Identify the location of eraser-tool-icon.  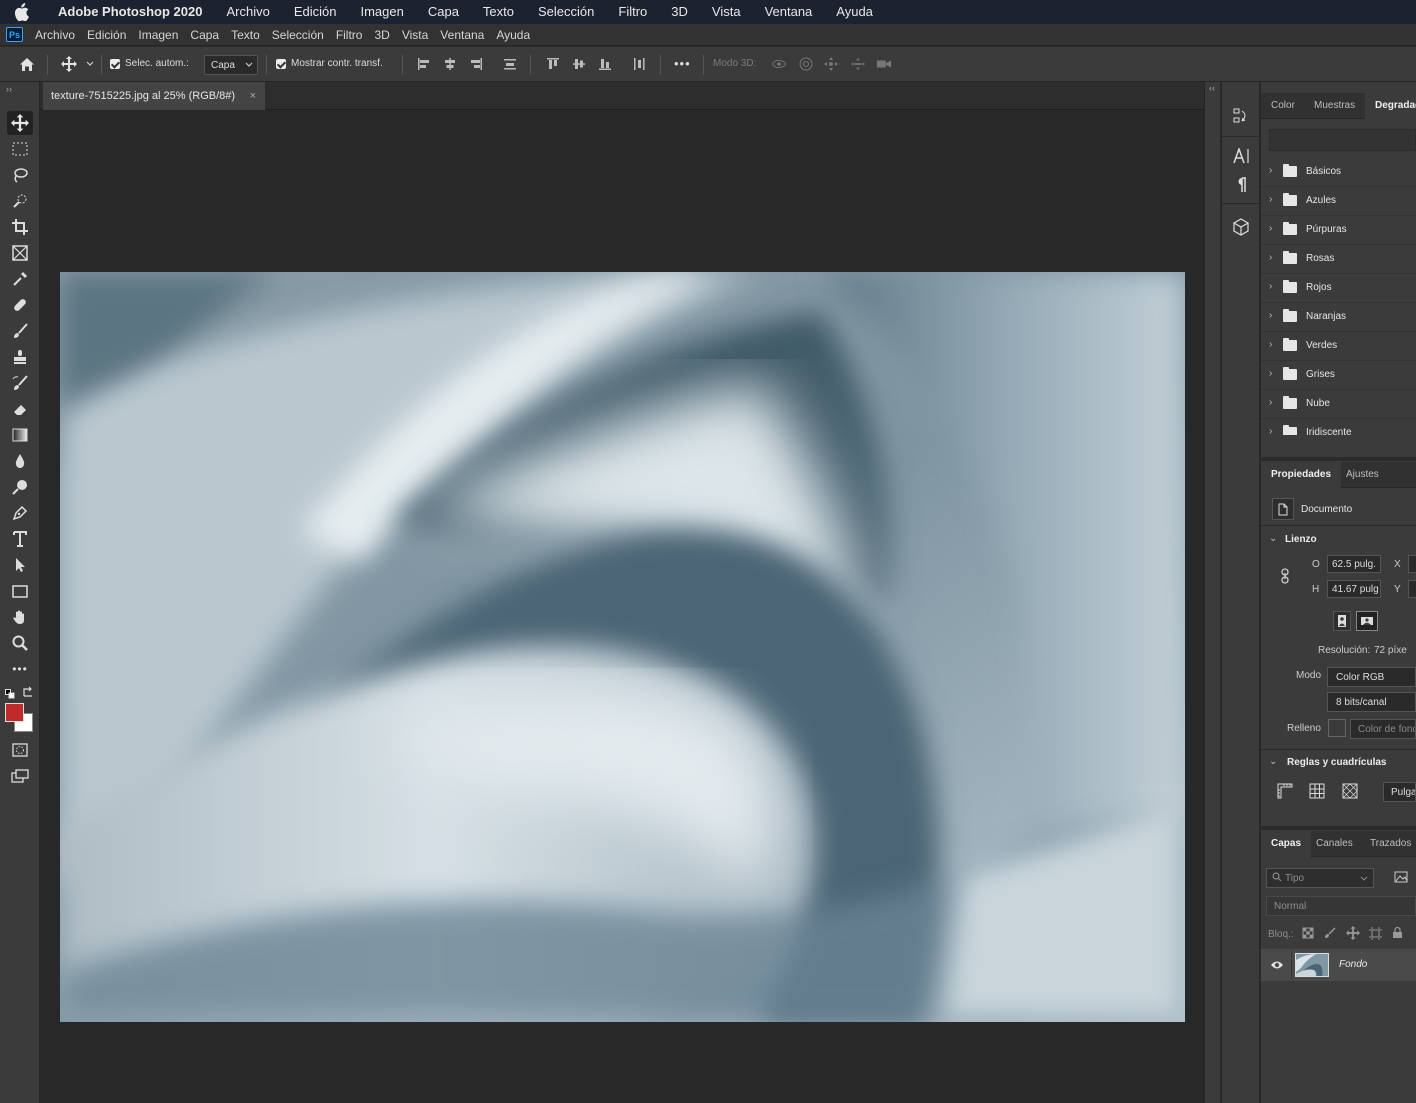
(20, 409).